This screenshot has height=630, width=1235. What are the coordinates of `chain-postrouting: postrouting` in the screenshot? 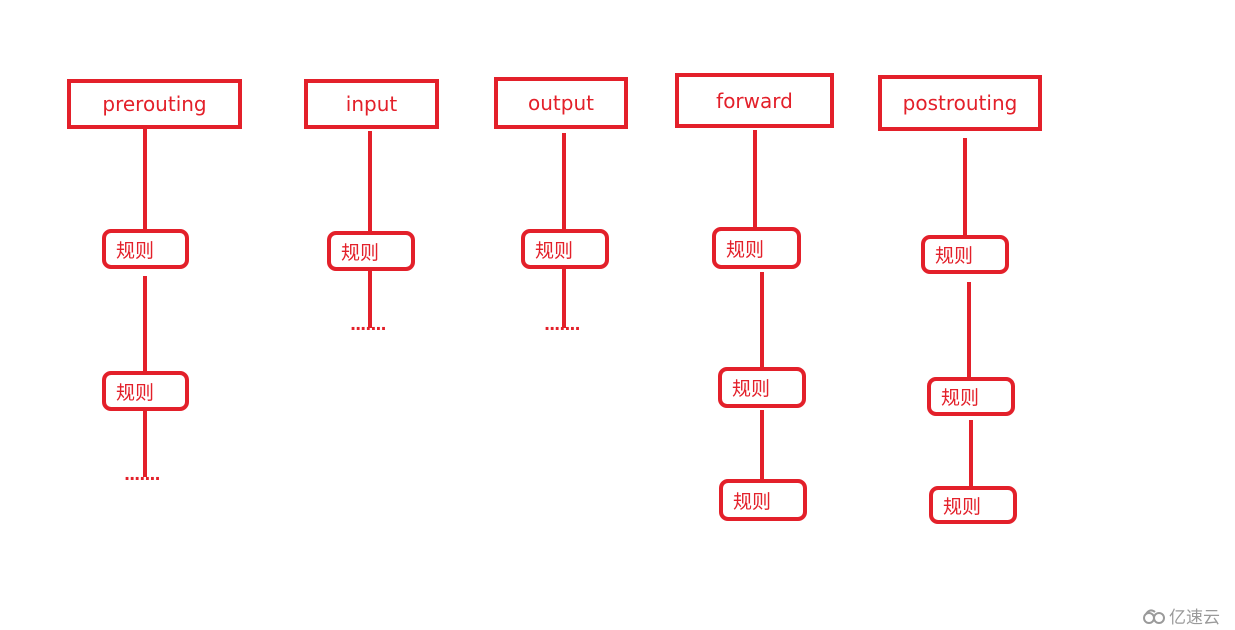 It's located at (960, 103).